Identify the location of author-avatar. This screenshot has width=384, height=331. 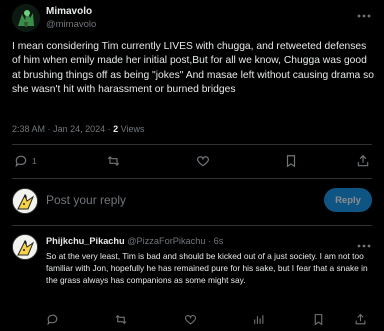
(26, 18).